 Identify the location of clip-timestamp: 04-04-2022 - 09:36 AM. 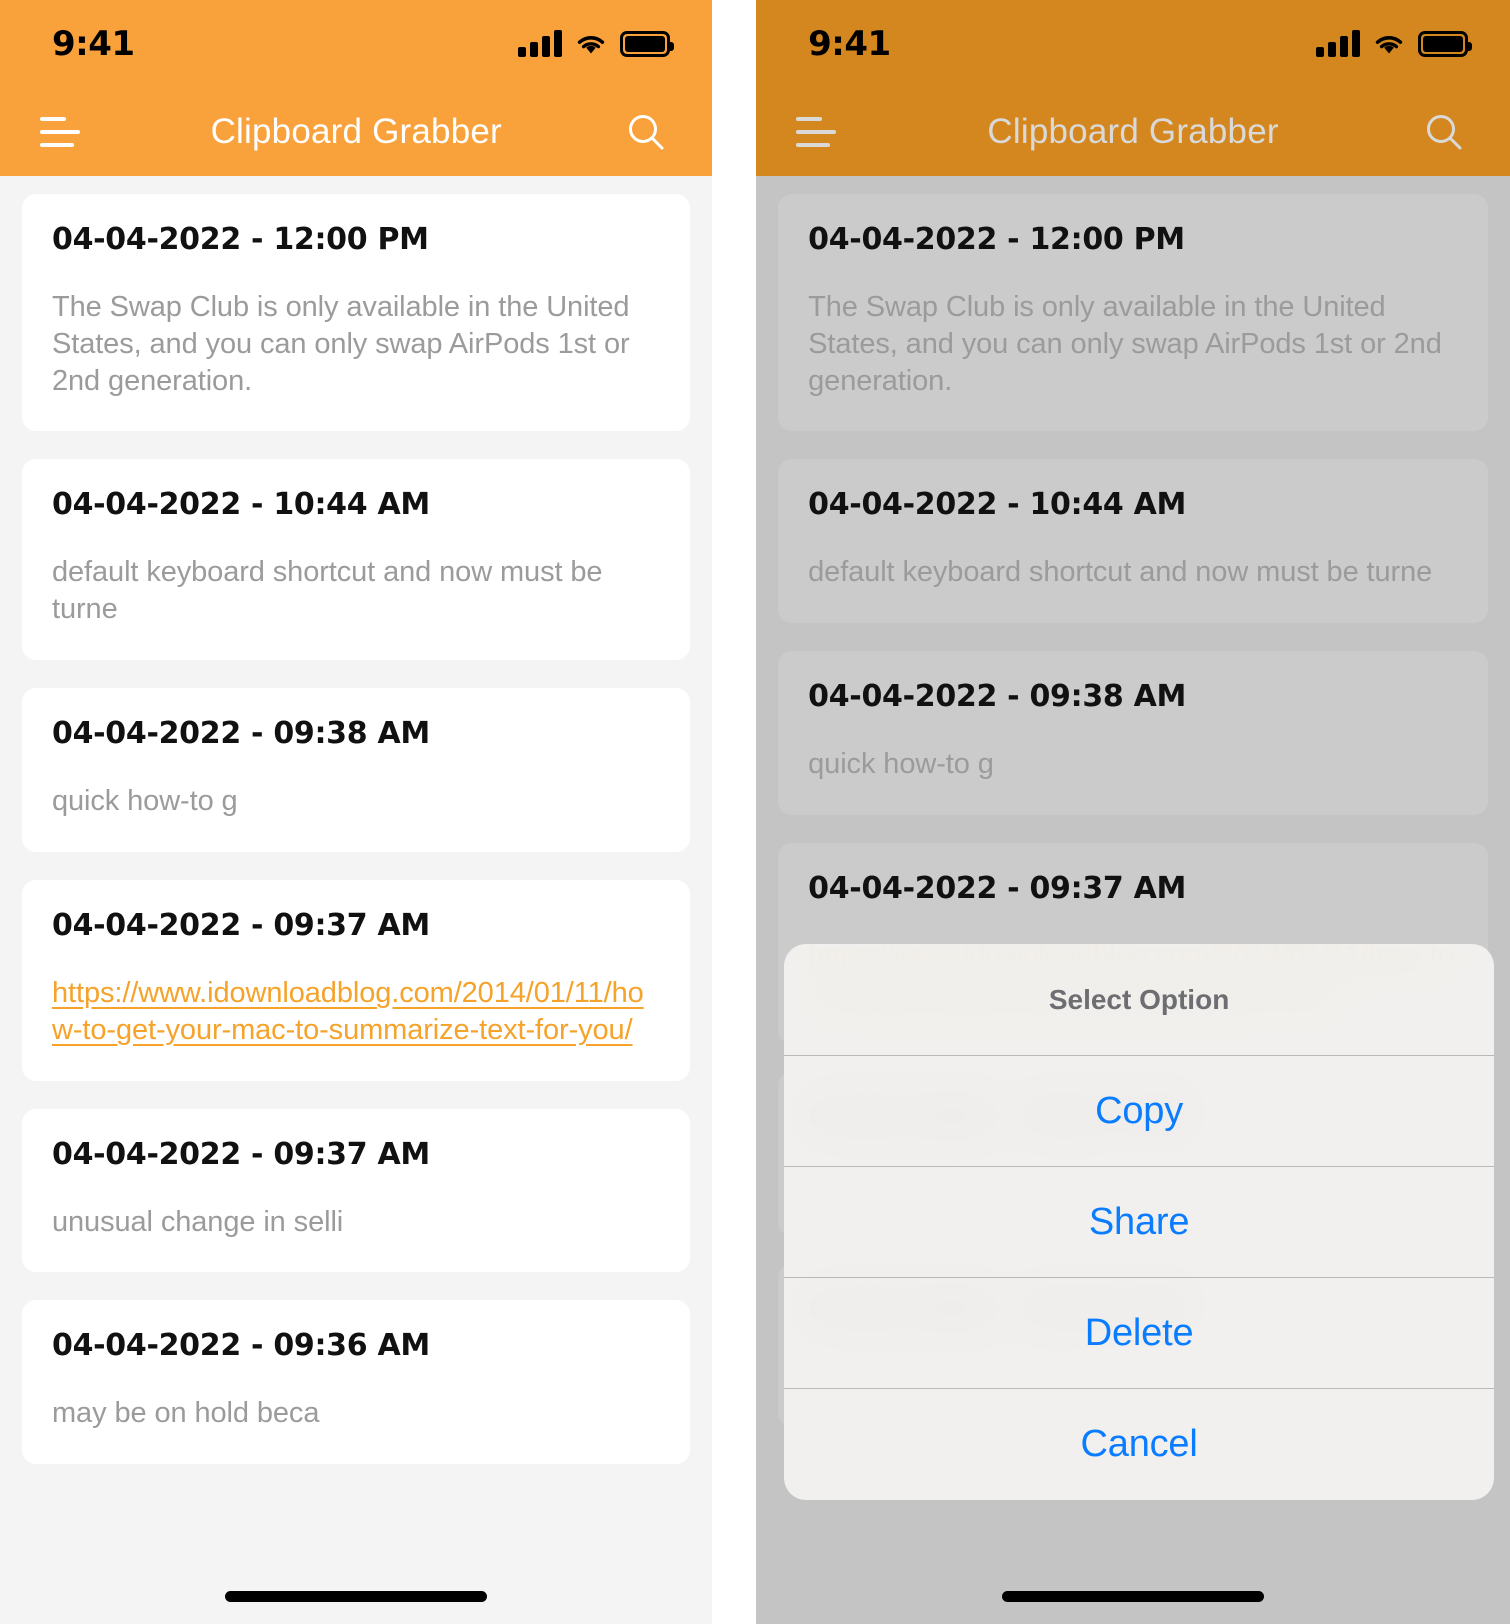
(241, 1346).